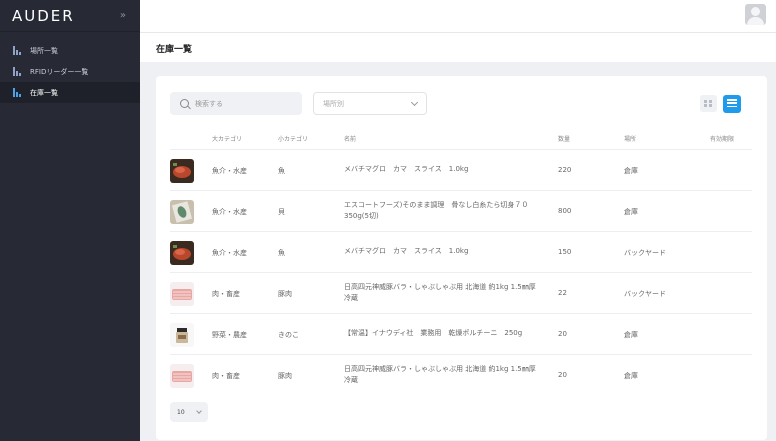 Image resolution: width=776 pixels, height=441 pixels. I want to click on app-logo: AUDER, so click(43, 16).